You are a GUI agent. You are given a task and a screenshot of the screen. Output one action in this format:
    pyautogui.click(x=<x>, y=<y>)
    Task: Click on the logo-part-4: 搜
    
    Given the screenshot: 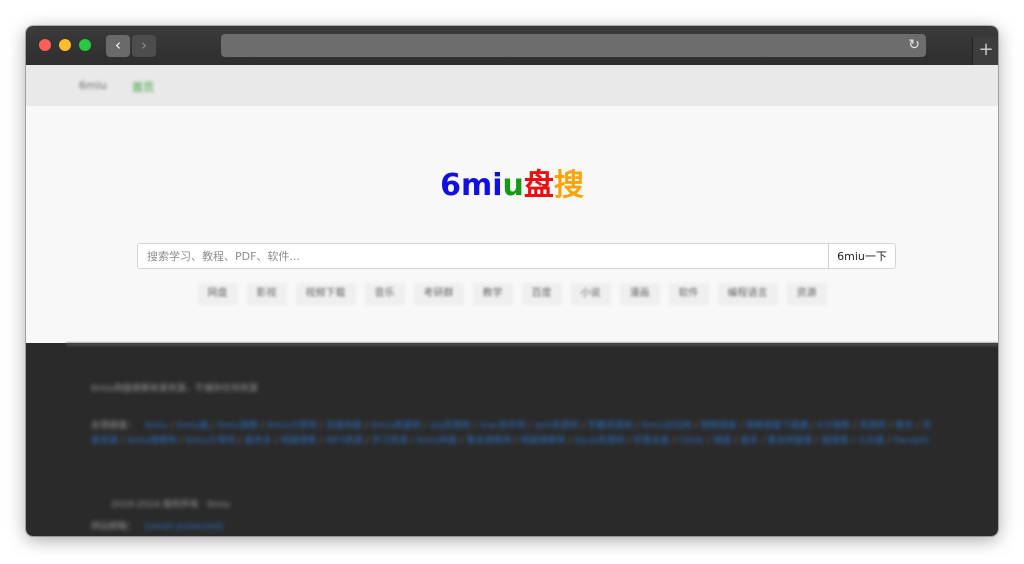 What is the action you would take?
    pyautogui.click(x=568, y=185)
    